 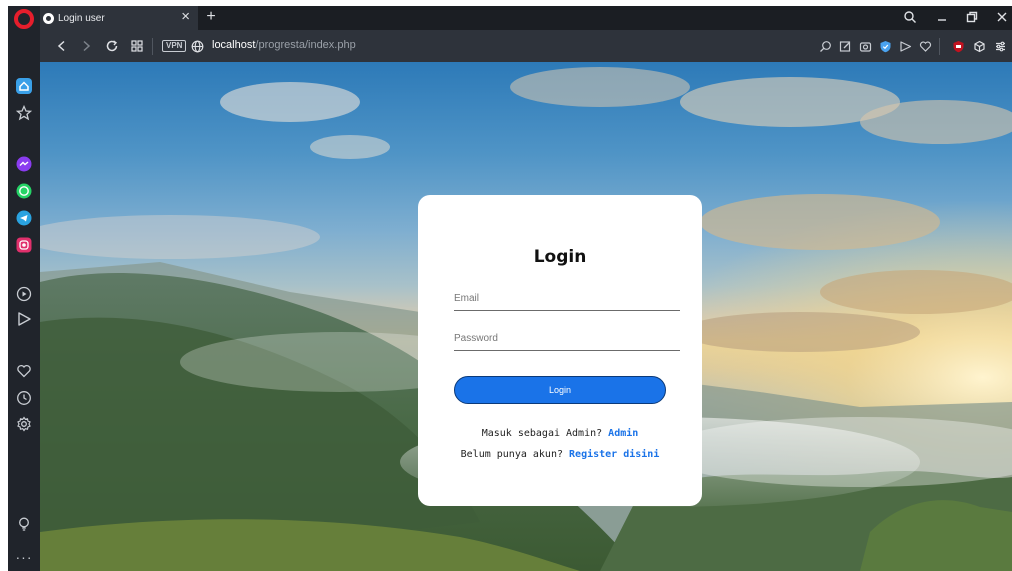 What do you see at coordinates (137, 46) in the screenshot?
I see `tab-grid-icon` at bounding box center [137, 46].